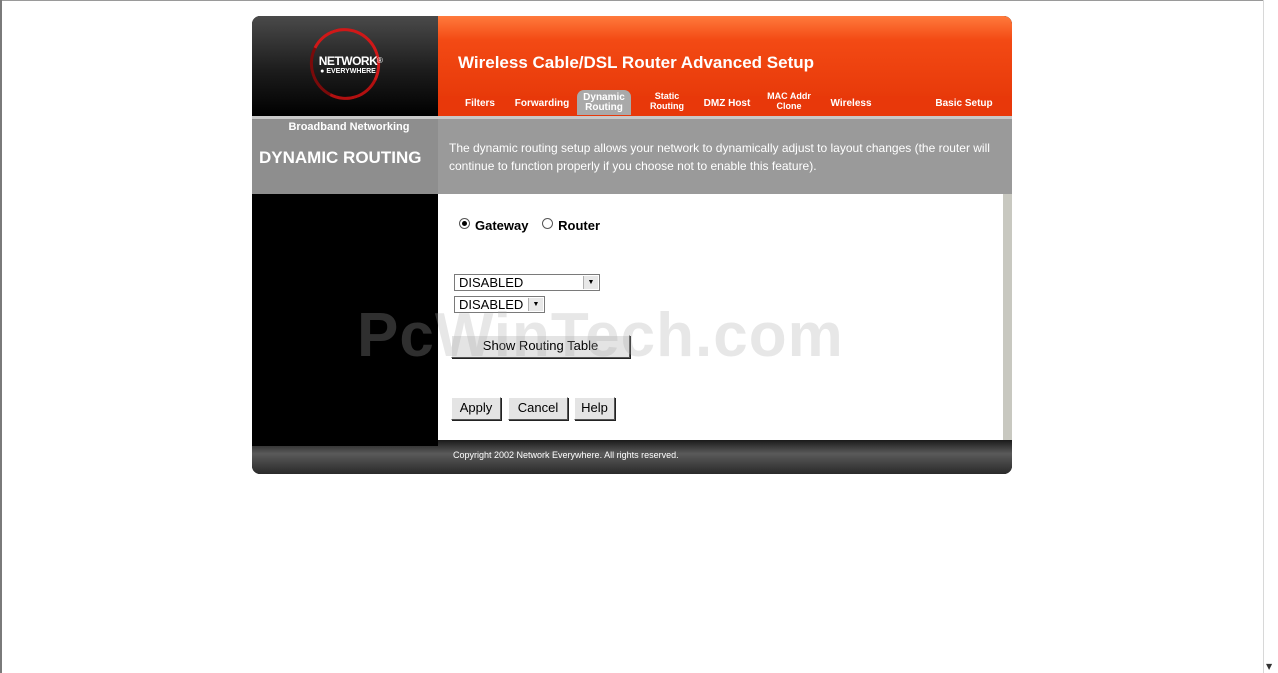 This screenshot has width=1278, height=673. What do you see at coordinates (491, 304) in the screenshot?
I see `rx-select-value: DISABLED` at bounding box center [491, 304].